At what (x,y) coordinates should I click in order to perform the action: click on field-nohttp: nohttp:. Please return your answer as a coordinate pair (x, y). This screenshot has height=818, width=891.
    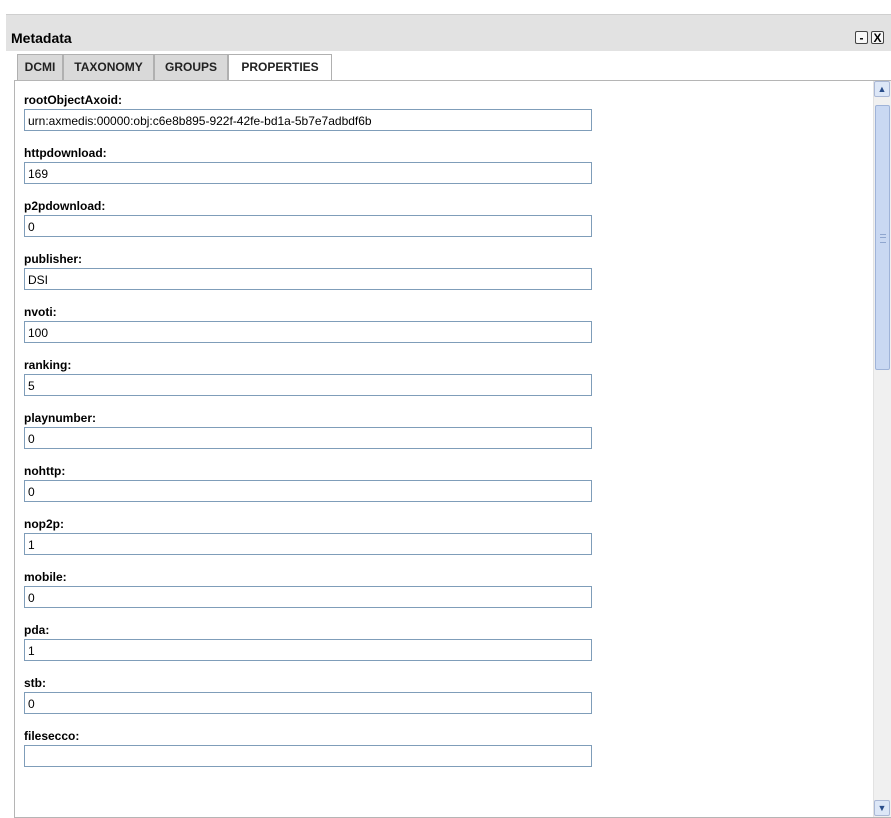
    Looking at the image, I should click on (312, 488).